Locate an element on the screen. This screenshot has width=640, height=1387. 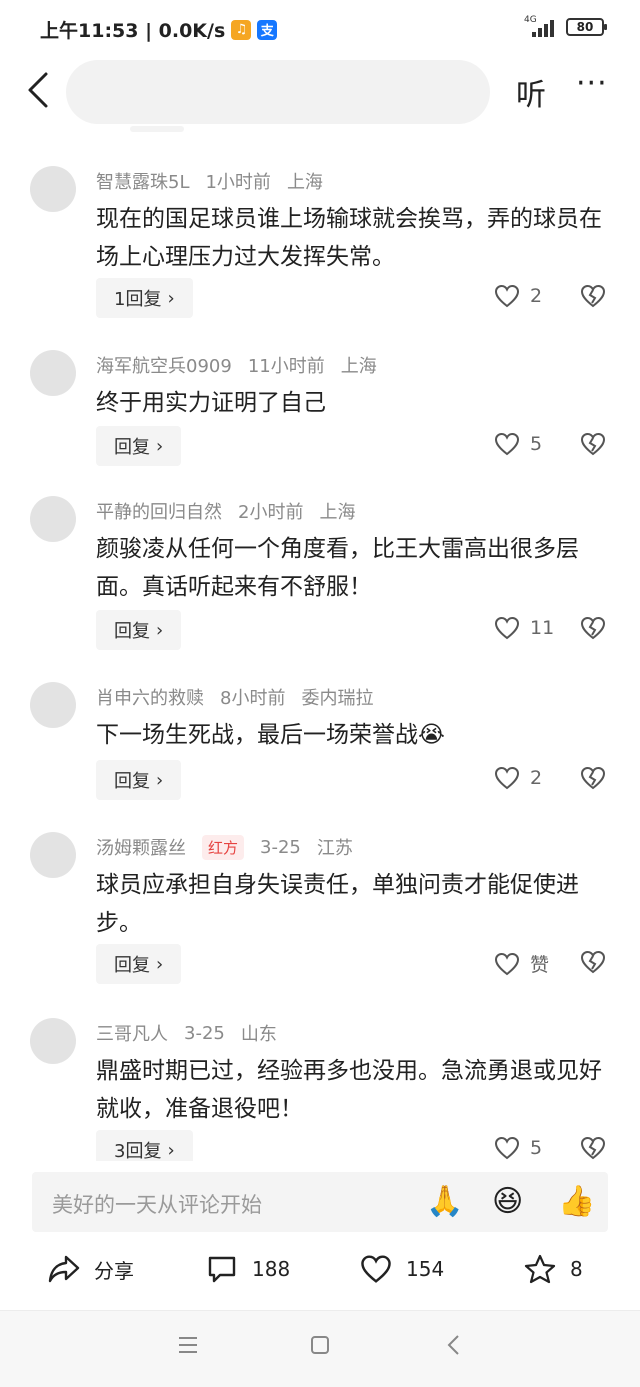
pray-emoji-icon: 🙏 is located at coordinates (444, 1201).